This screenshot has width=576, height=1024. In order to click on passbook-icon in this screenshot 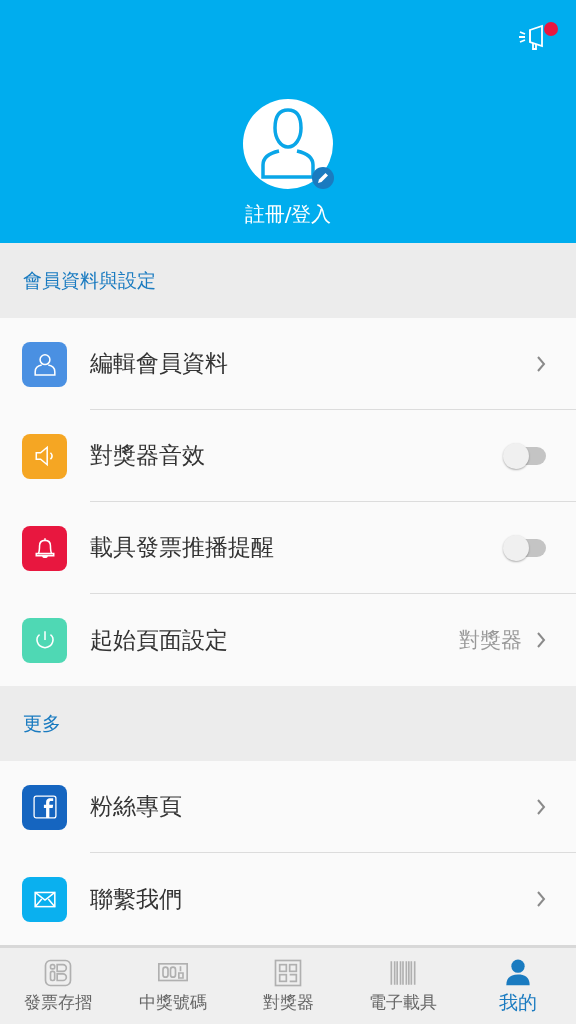, I will do `click(57, 973)`.